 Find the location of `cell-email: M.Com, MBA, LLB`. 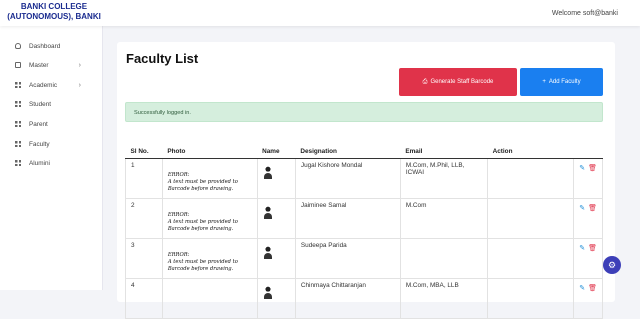

cell-email: M.Com, MBA, LLB is located at coordinates (444, 298).